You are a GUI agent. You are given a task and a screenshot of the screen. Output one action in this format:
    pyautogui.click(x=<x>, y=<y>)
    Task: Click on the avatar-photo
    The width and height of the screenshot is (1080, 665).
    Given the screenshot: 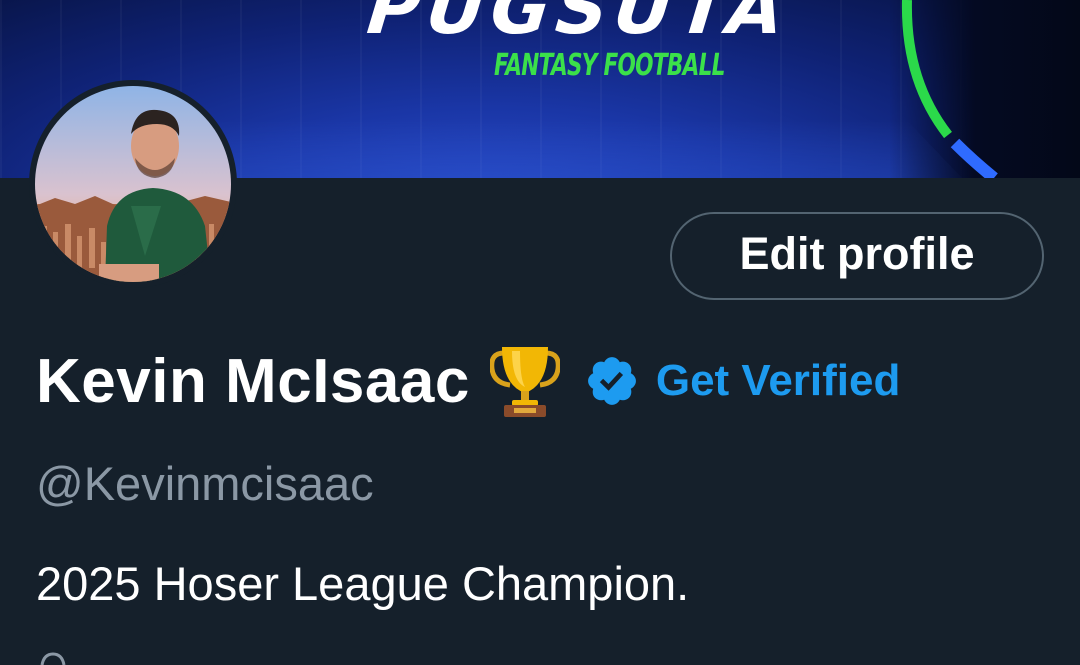 What is the action you would take?
    pyautogui.click(x=133, y=184)
    